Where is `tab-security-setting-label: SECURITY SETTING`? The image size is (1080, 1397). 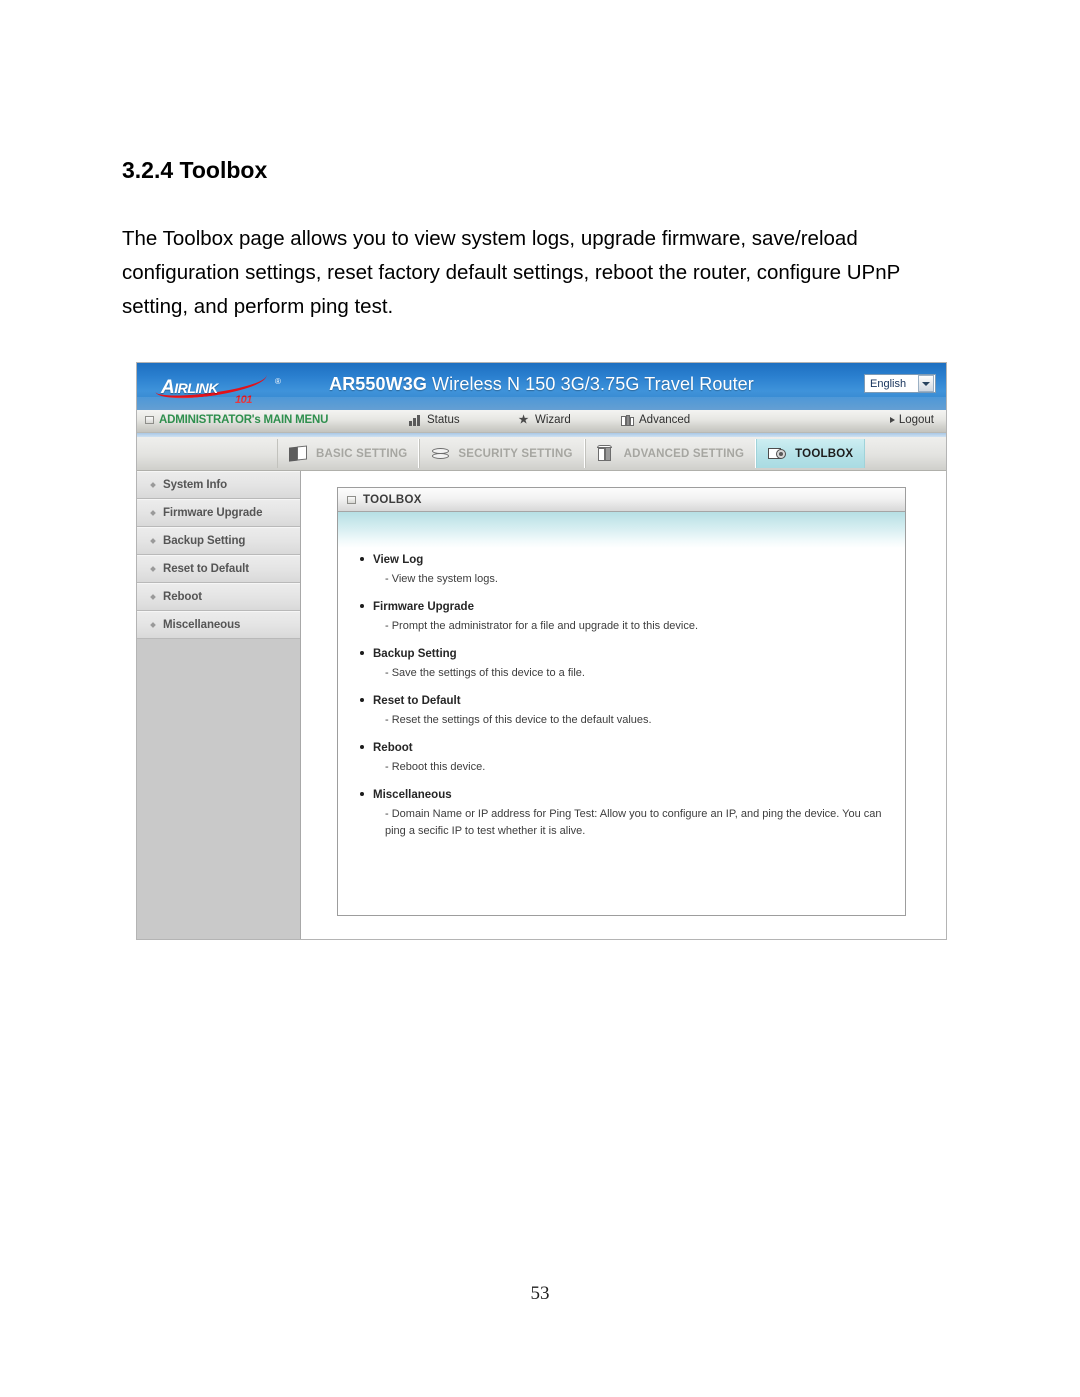
tab-security-setting-label: SECURITY SETTING is located at coordinates (515, 453).